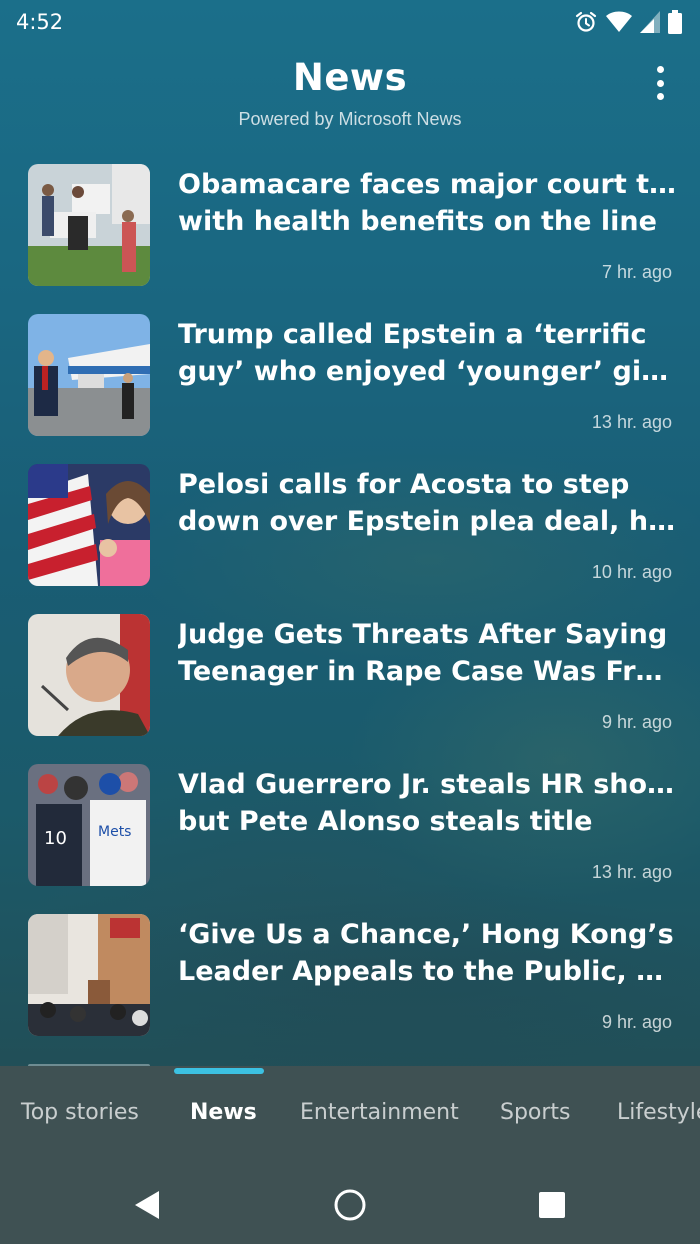 The image size is (700, 1244). I want to click on svg-text: Mets, so click(114, 832).